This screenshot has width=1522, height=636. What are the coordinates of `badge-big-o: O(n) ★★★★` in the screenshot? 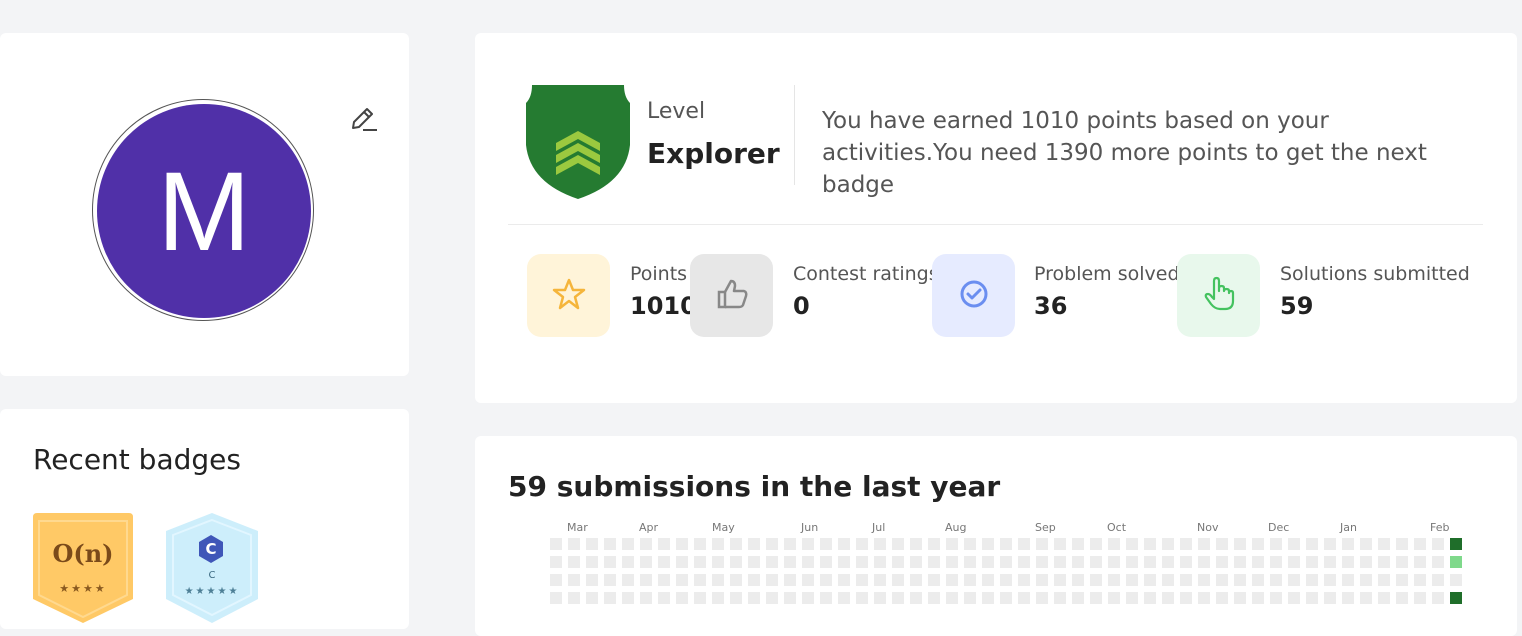 It's located at (83, 568).